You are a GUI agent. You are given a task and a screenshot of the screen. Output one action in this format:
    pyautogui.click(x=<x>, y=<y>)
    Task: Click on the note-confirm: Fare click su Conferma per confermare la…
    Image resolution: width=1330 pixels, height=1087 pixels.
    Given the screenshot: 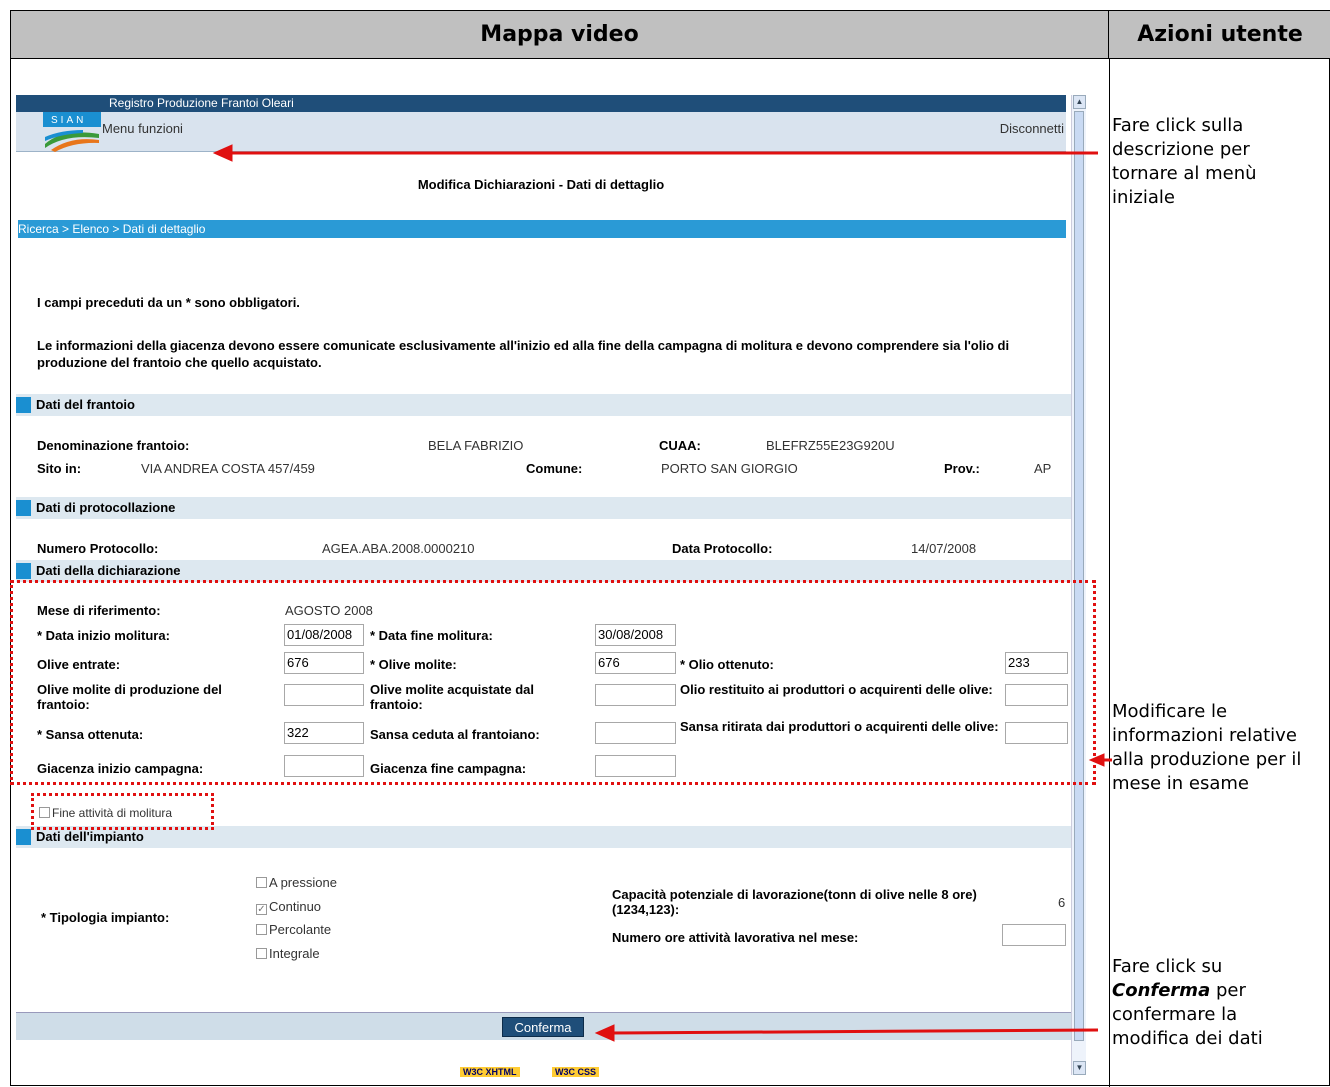 What is the action you would take?
    pyautogui.click(x=1212, y=1003)
    